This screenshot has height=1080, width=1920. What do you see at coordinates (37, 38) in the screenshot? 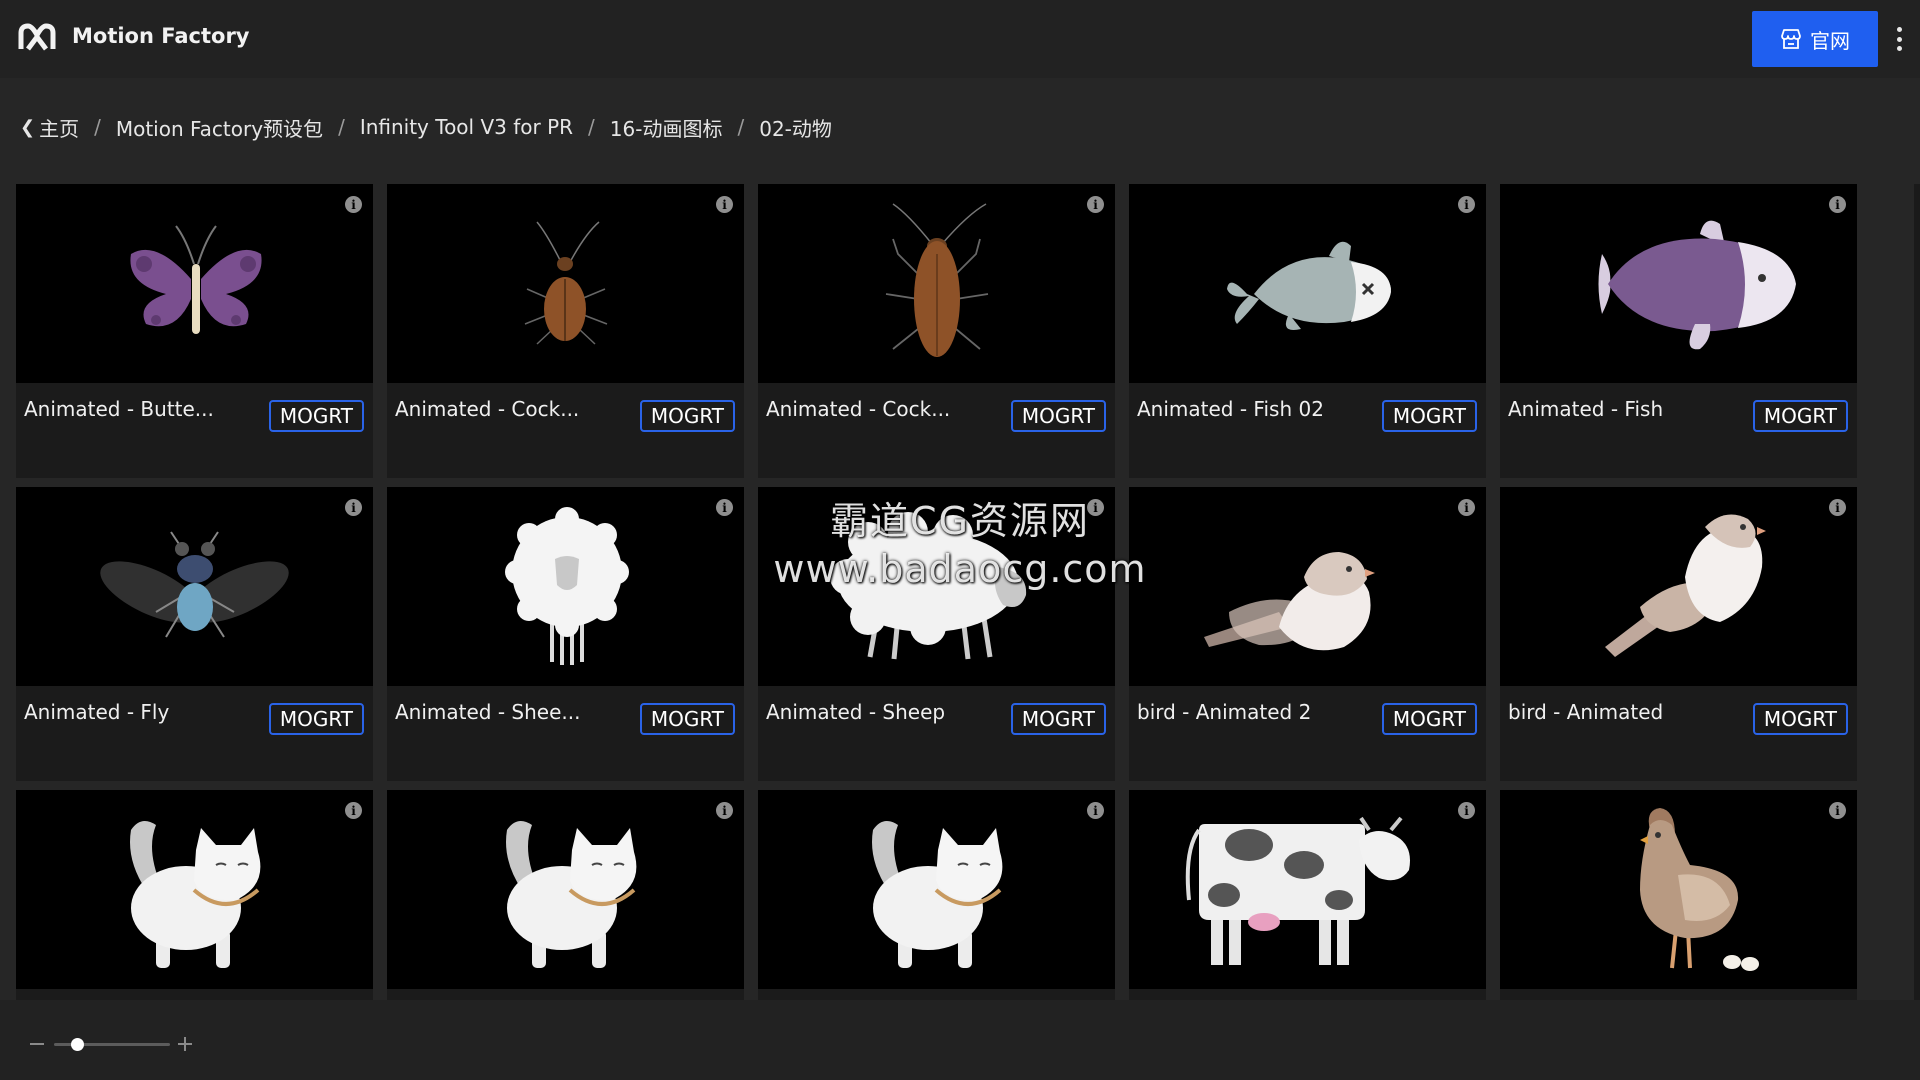
I see `motion-factory-logo-icon` at bounding box center [37, 38].